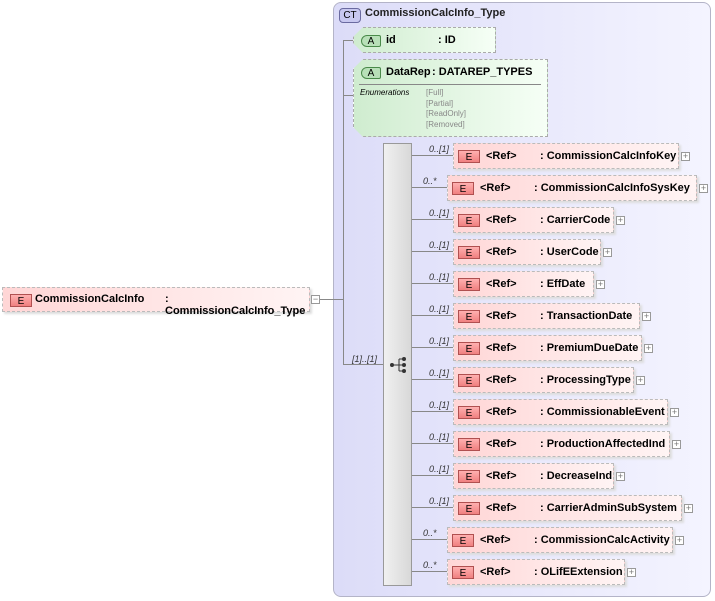 This screenshot has height=601, width=715. What do you see at coordinates (563, 284) in the screenshot?
I see `element-type: : EffDate` at bounding box center [563, 284].